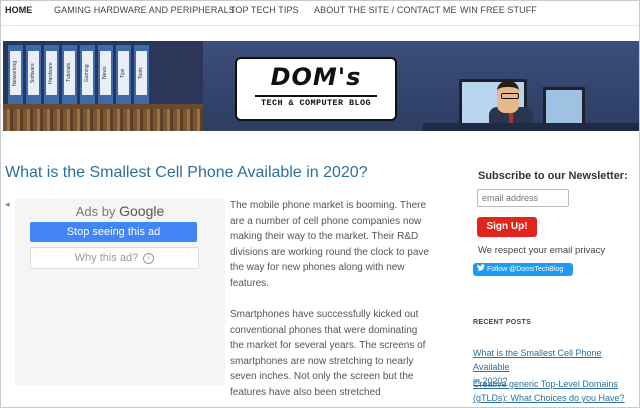 This screenshot has height=408, width=640. Describe the element at coordinates (385, 10) in the screenshot. I see `nav-about-contact: ABOUT THE SITE / CONTACT ME` at that location.